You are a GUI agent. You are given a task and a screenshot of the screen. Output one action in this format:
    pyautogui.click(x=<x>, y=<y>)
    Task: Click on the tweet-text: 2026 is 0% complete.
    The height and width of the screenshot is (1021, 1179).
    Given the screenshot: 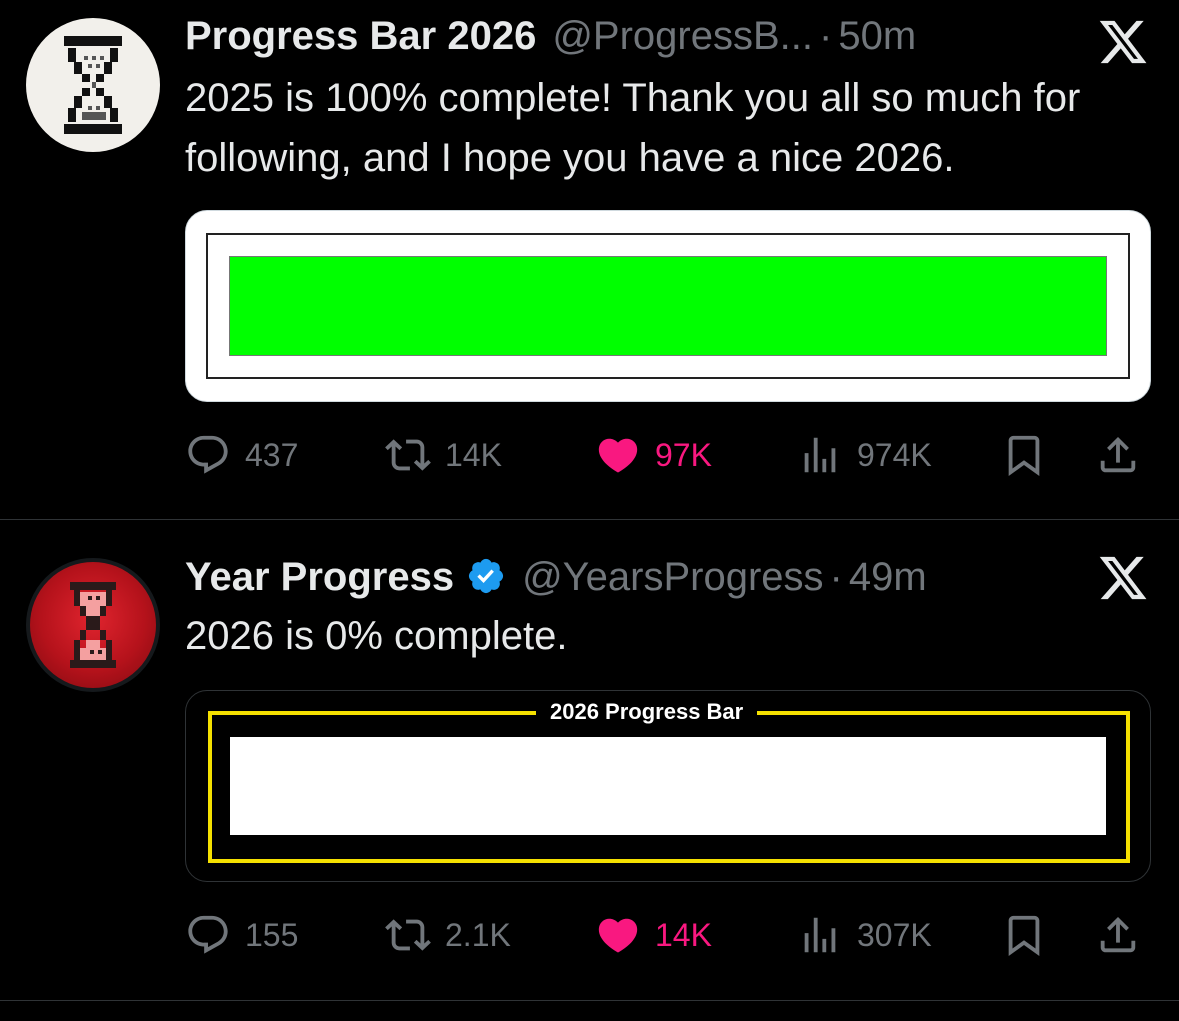 What is the action you would take?
    pyautogui.click(x=376, y=636)
    